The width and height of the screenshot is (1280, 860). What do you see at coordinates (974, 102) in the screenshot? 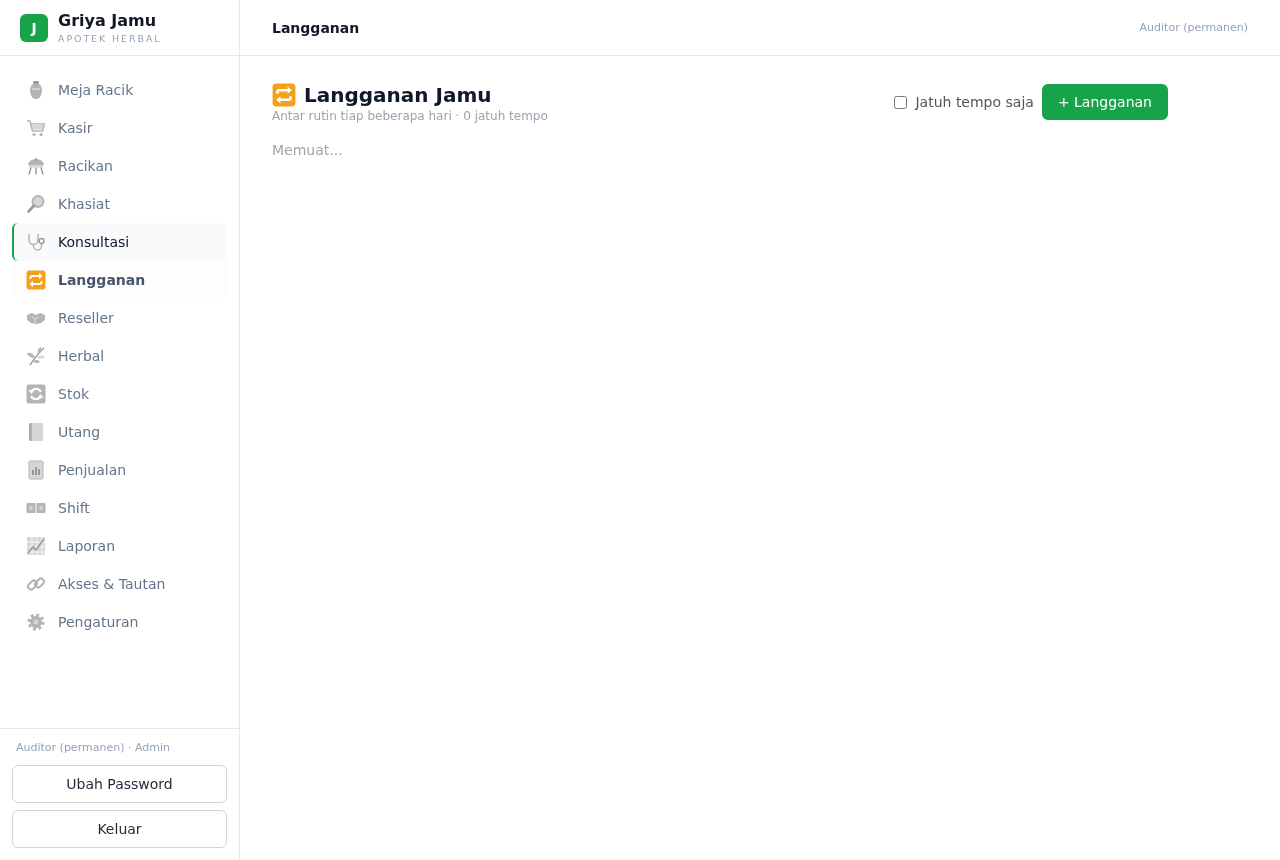
I see `checkbox-label: Jatuh tempo saja` at bounding box center [974, 102].